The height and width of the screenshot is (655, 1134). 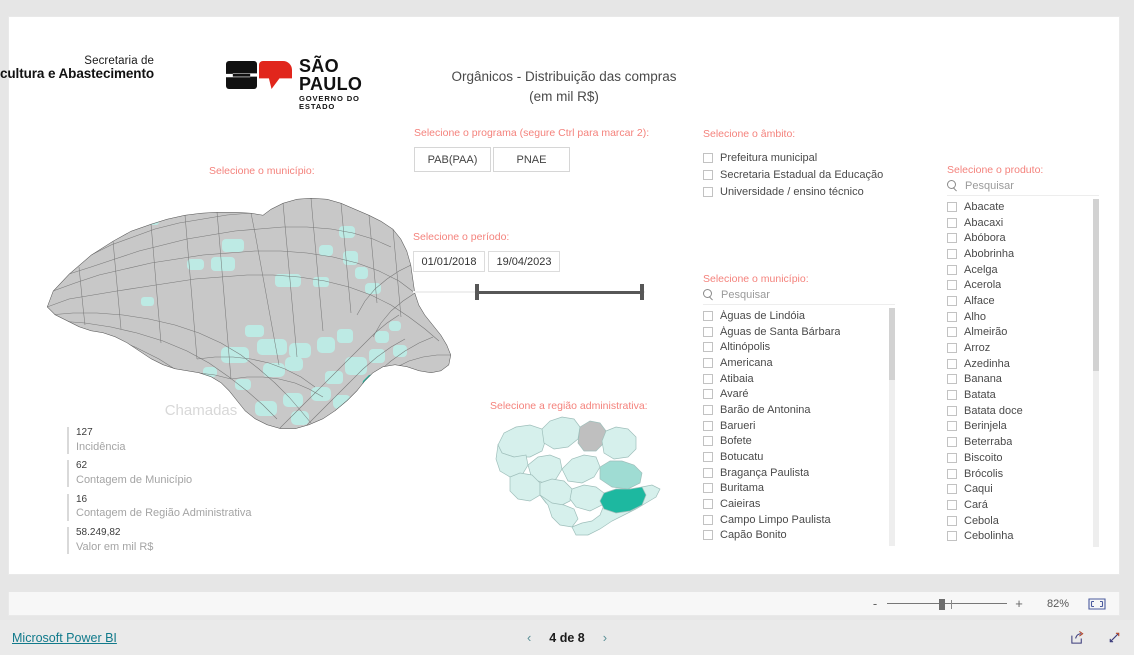 I want to click on next-page-icon: ›, so click(x=605, y=637).